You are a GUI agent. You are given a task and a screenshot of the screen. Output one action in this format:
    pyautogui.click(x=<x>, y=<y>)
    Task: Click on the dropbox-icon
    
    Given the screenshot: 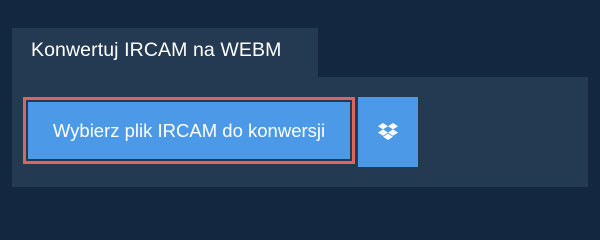 What is the action you would take?
    pyautogui.click(x=388, y=131)
    